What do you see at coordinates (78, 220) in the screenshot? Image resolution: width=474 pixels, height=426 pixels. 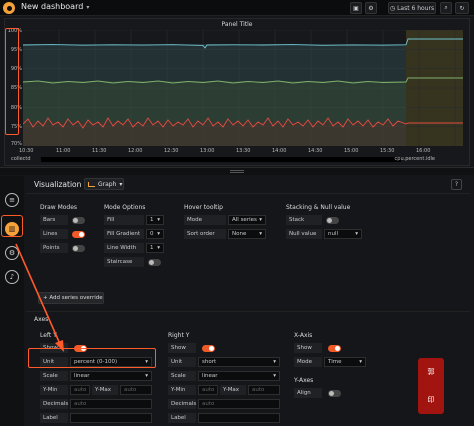 I see `bars-toggle` at bounding box center [78, 220].